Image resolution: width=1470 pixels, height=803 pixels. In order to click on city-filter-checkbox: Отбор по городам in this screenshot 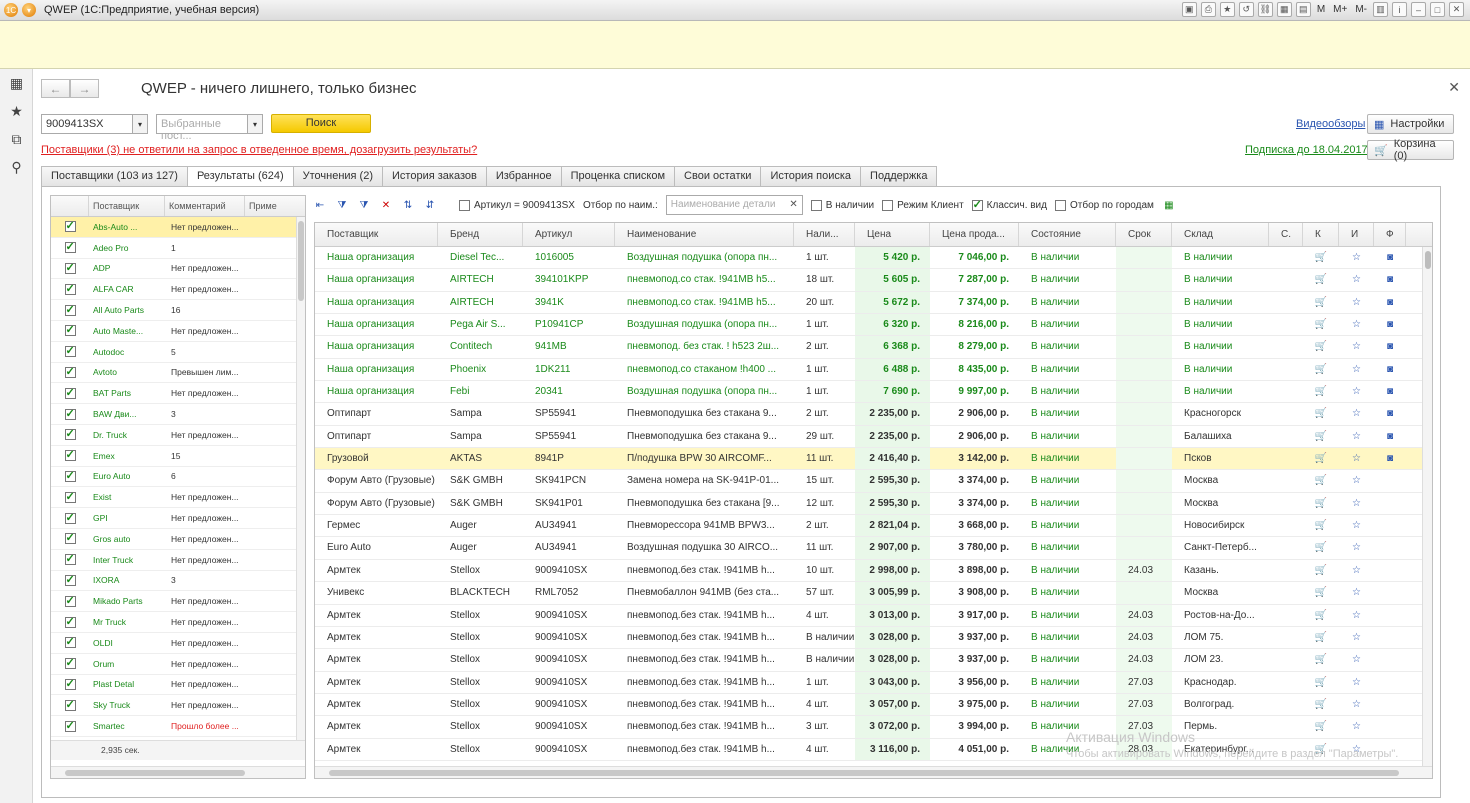, I will do `click(1104, 205)`.